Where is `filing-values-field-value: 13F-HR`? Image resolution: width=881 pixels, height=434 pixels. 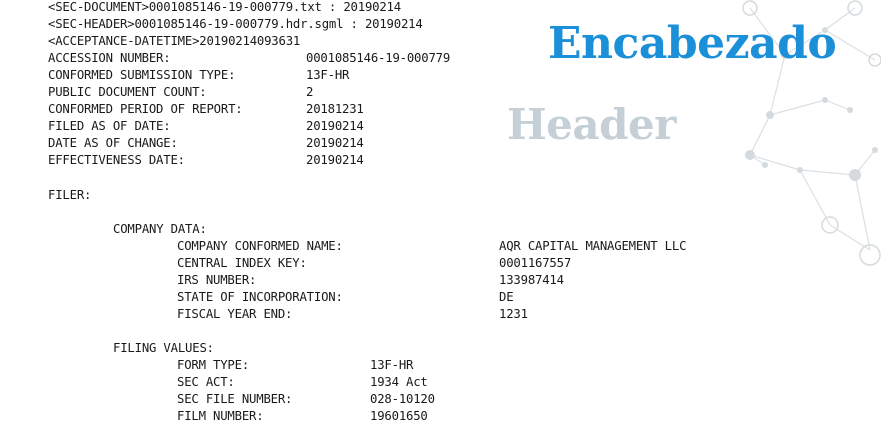
filing-values-field-value: 13F-HR is located at coordinates (392, 365).